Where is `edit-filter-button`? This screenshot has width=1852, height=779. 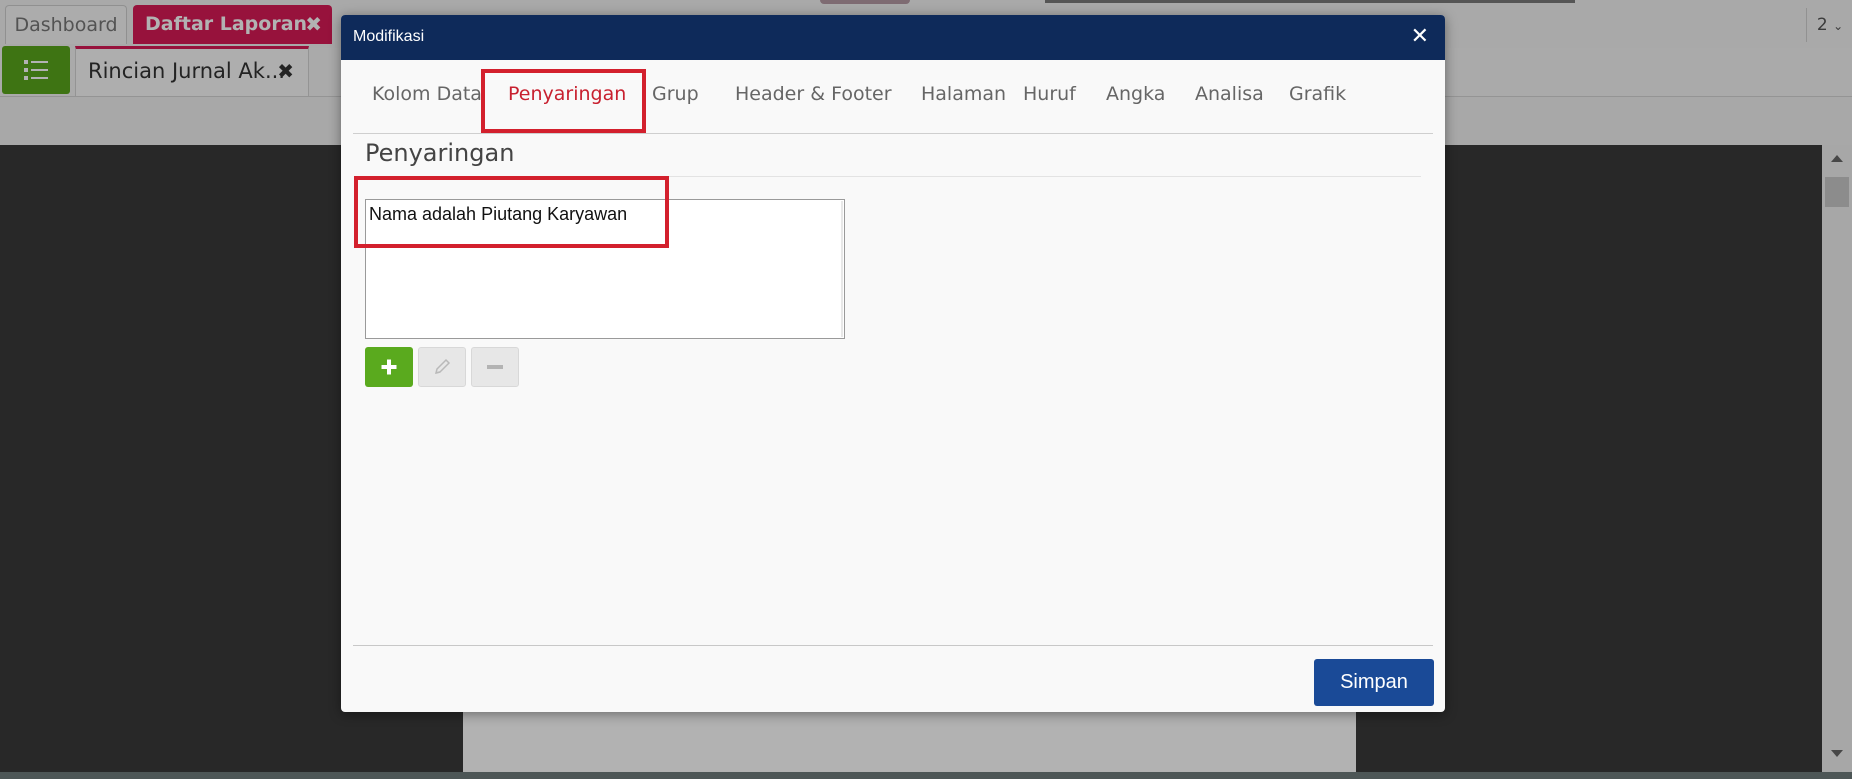 edit-filter-button is located at coordinates (442, 367).